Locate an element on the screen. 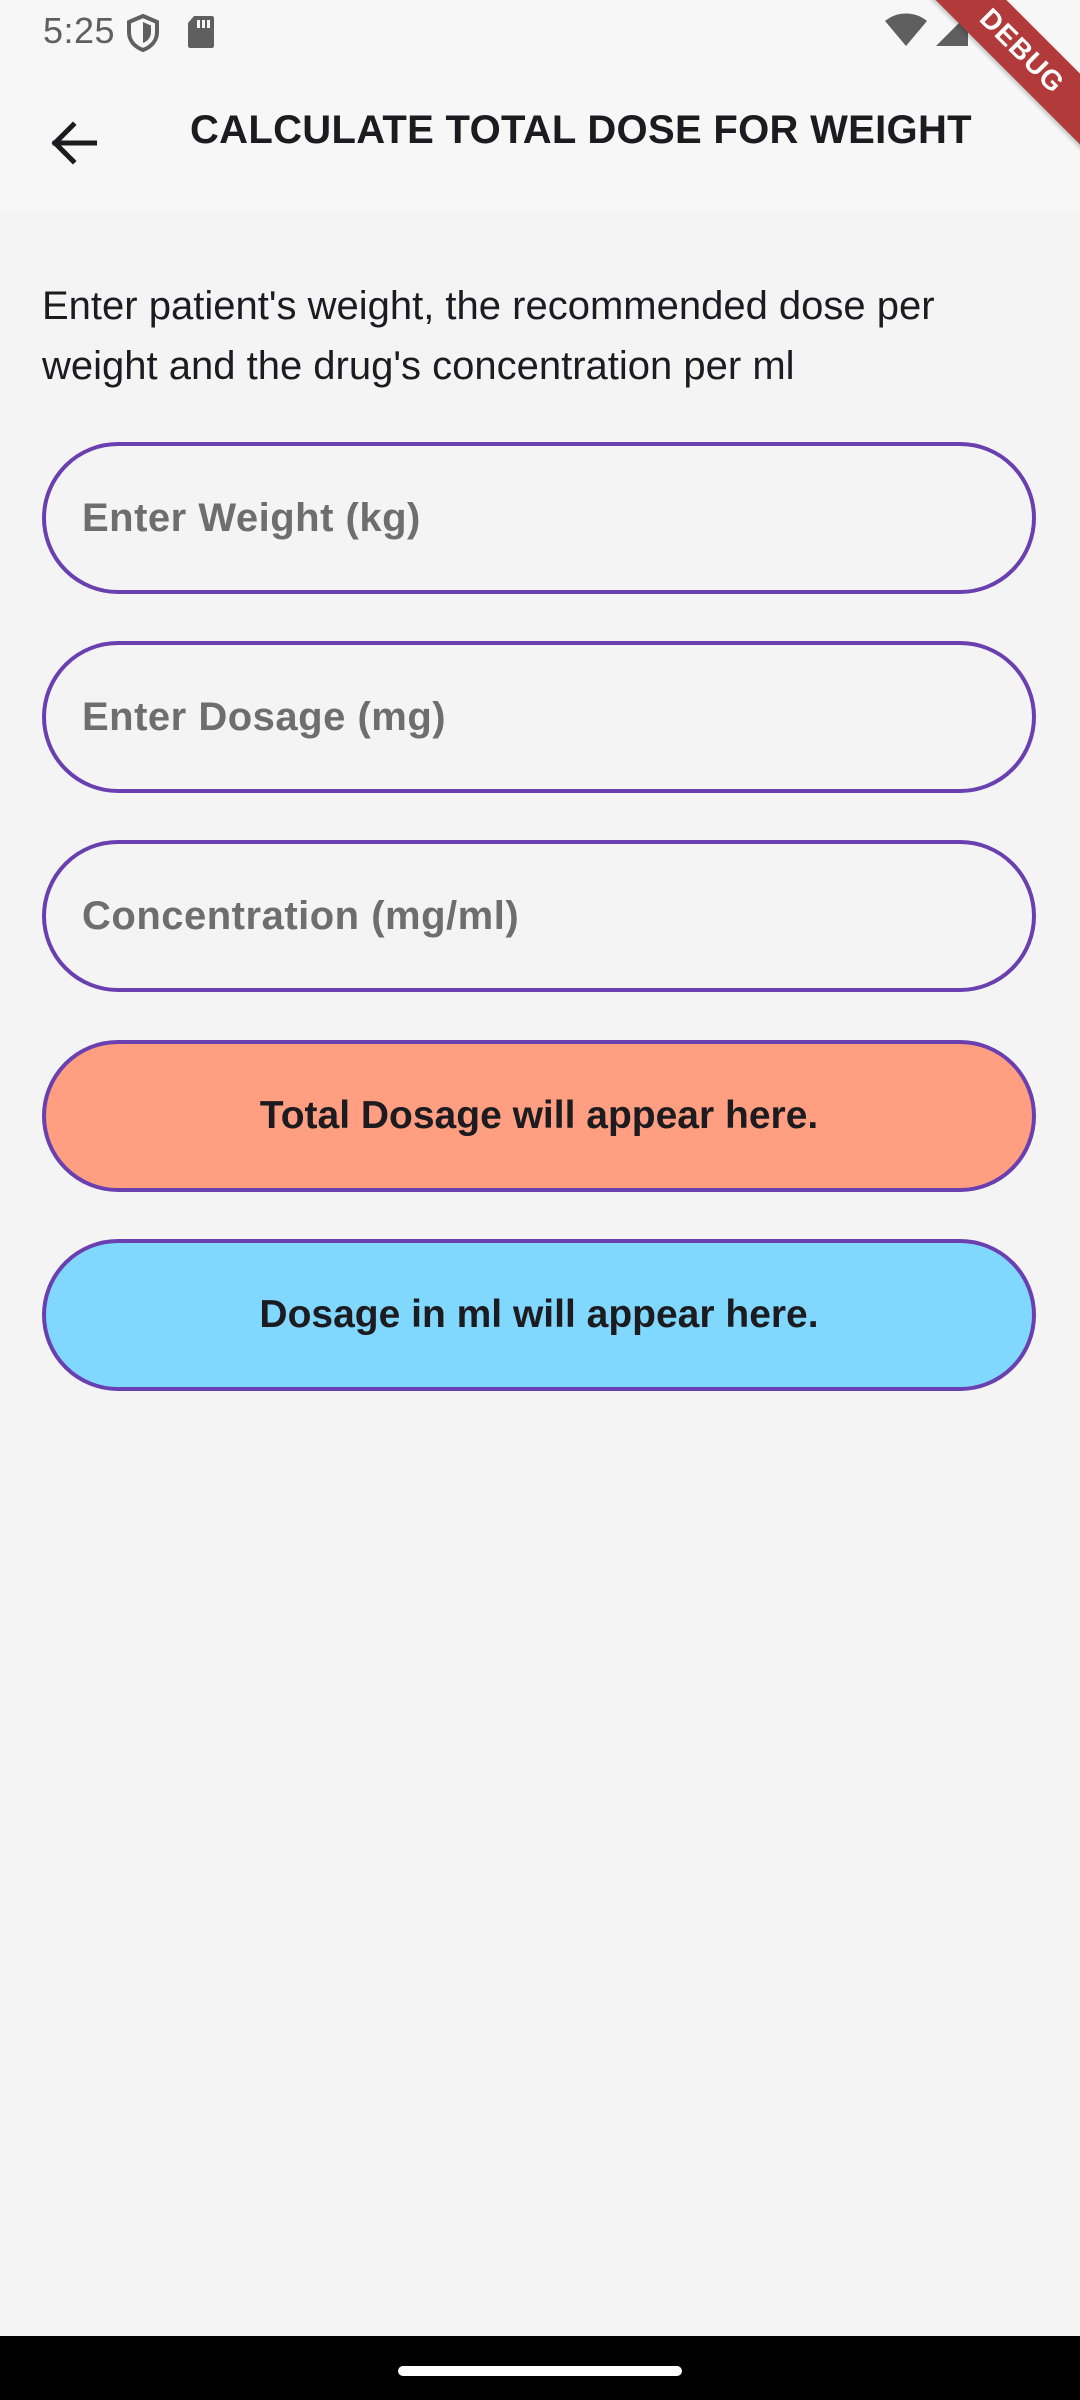 The width and height of the screenshot is (1080, 2400). weight-field is located at coordinates (539, 518).